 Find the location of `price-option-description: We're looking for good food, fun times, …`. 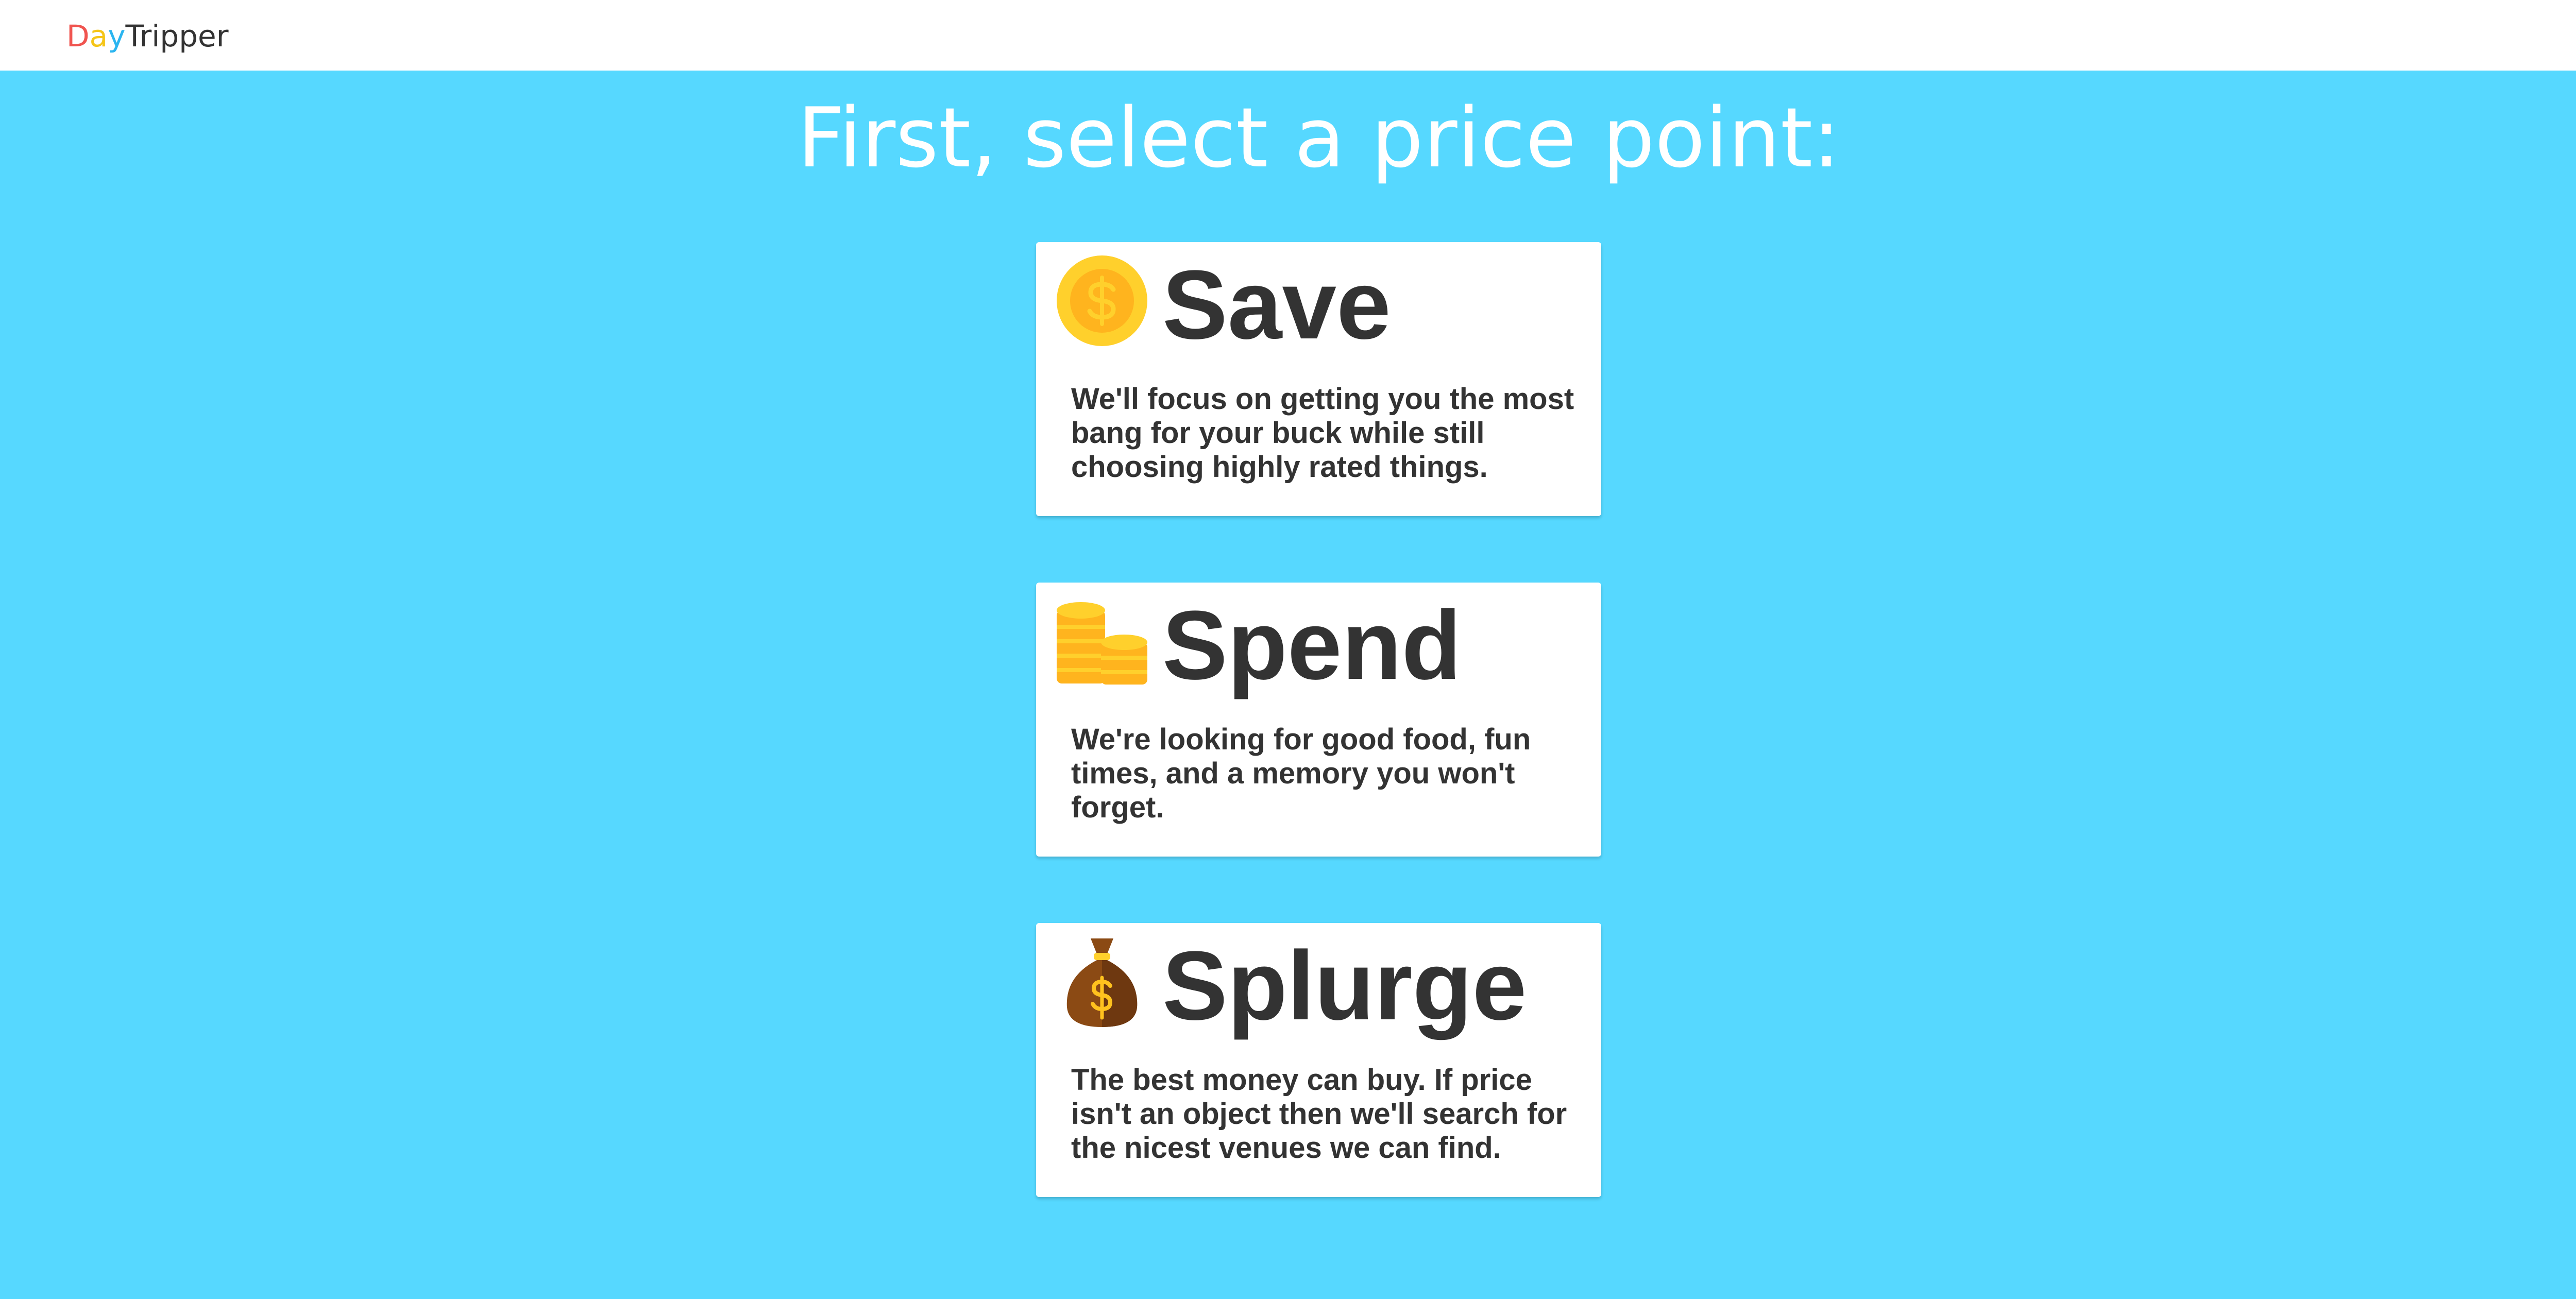

price-option-description: We're looking for good food, fun times, … is located at coordinates (1301, 773).